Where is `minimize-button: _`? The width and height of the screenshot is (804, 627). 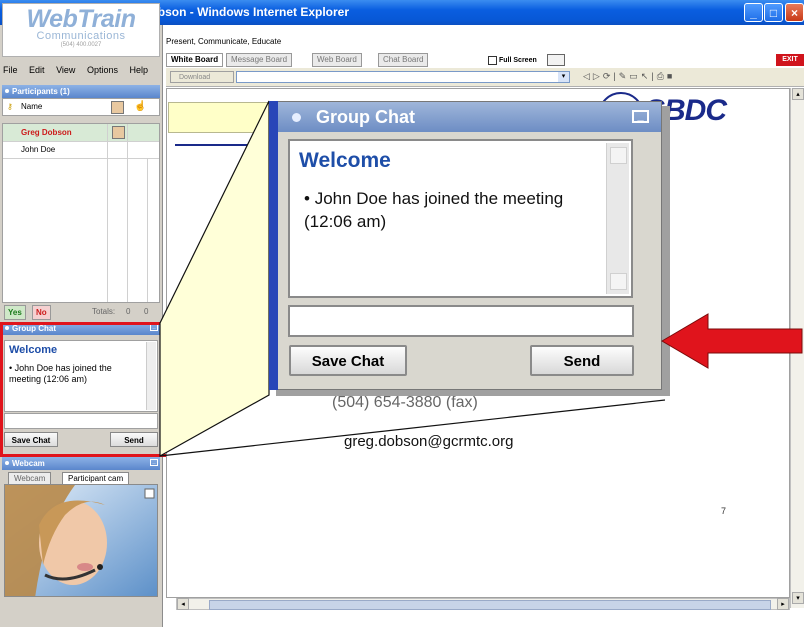
minimize-button: _ is located at coordinates (753, 12).